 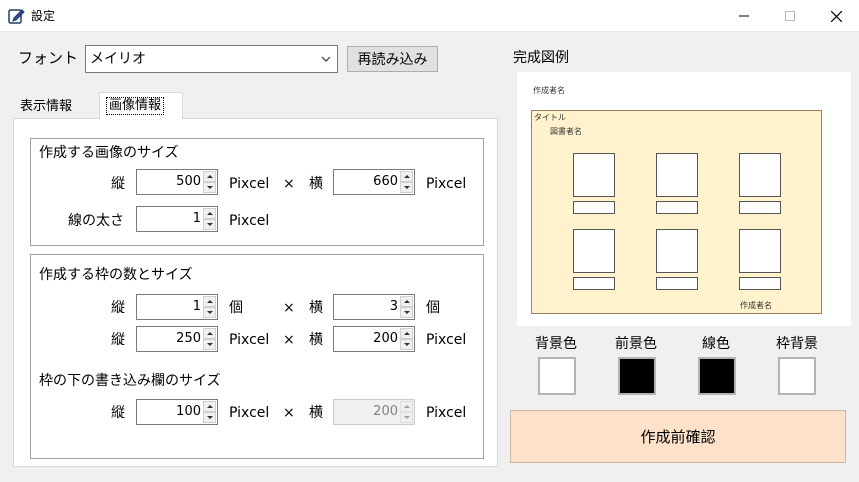 What do you see at coordinates (236, 308) in the screenshot?
I see `frame-rows-unit: 個` at bounding box center [236, 308].